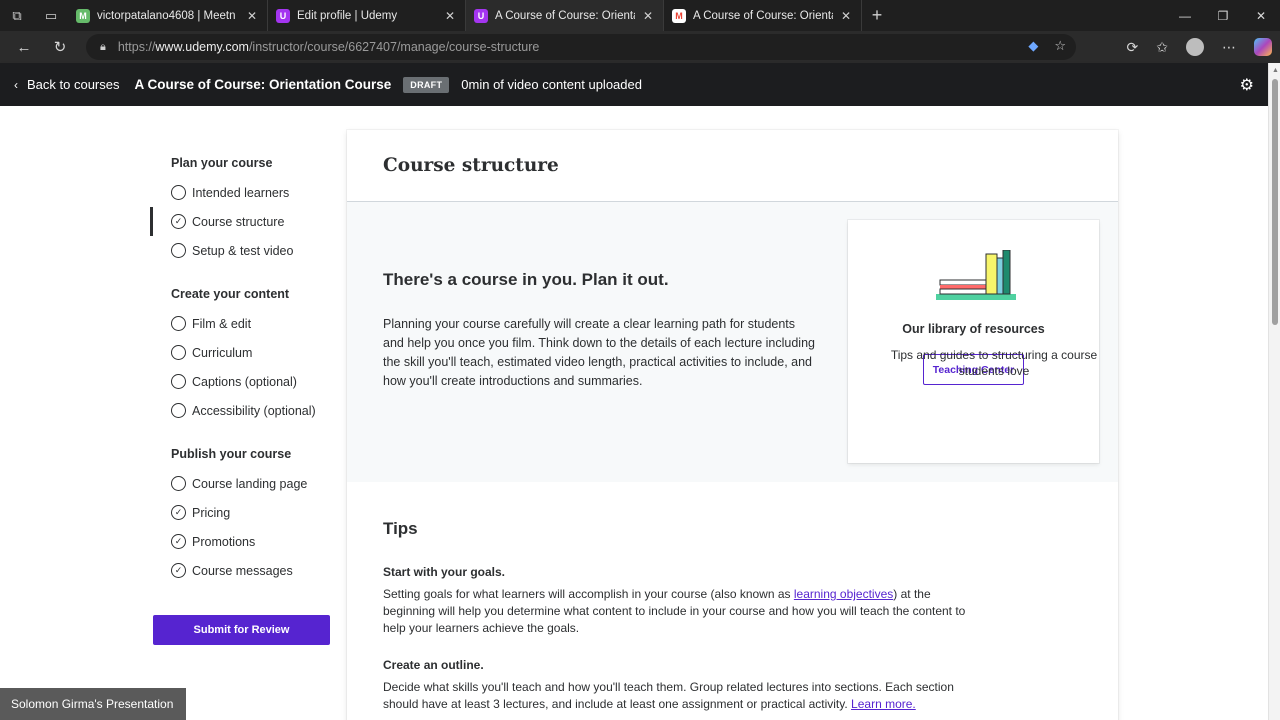 The height and width of the screenshot is (720, 1280). I want to click on learn-more-link: Learn more., so click(883, 704).